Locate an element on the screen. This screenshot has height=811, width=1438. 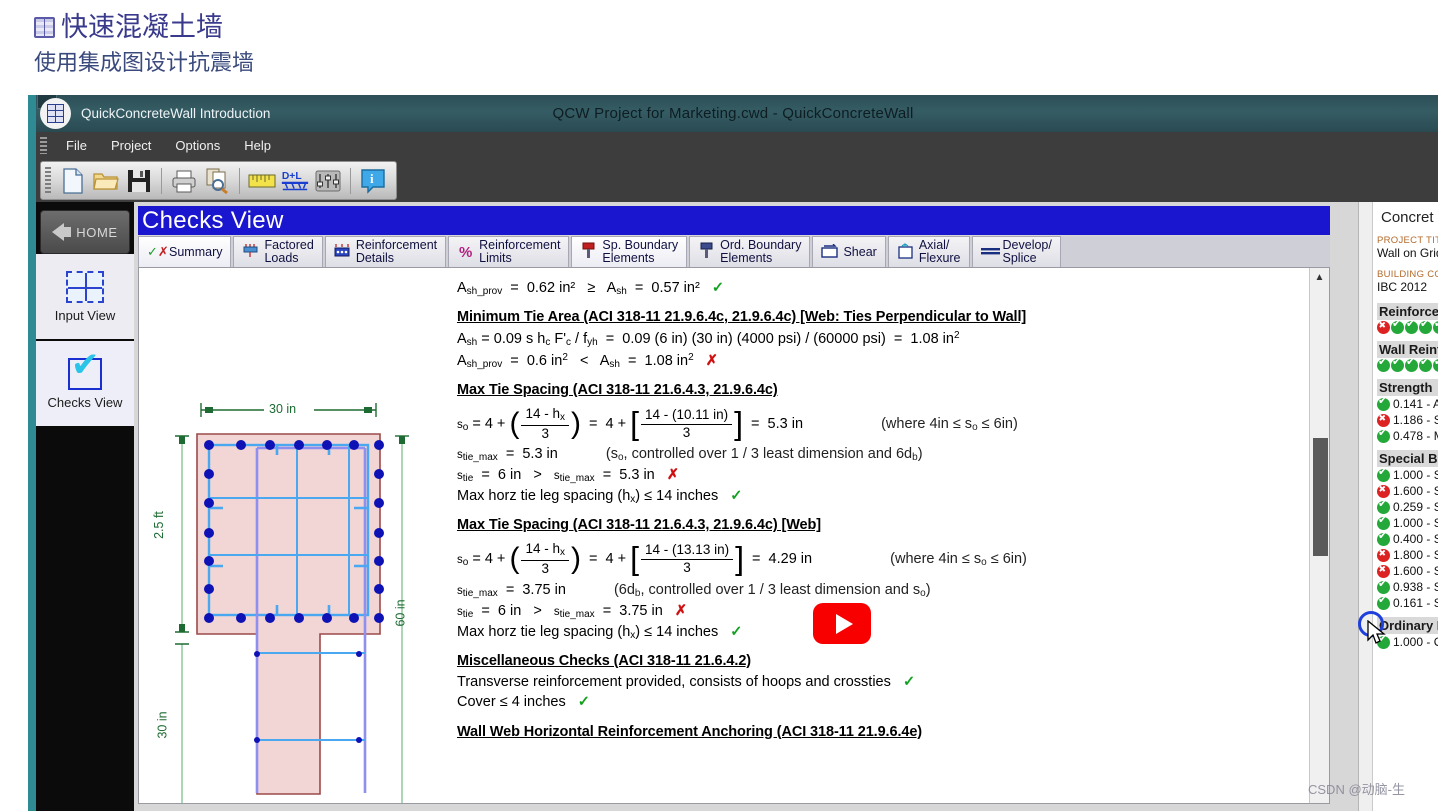
result-row: 0.161 - SBE is located at coordinates (1407, 603).